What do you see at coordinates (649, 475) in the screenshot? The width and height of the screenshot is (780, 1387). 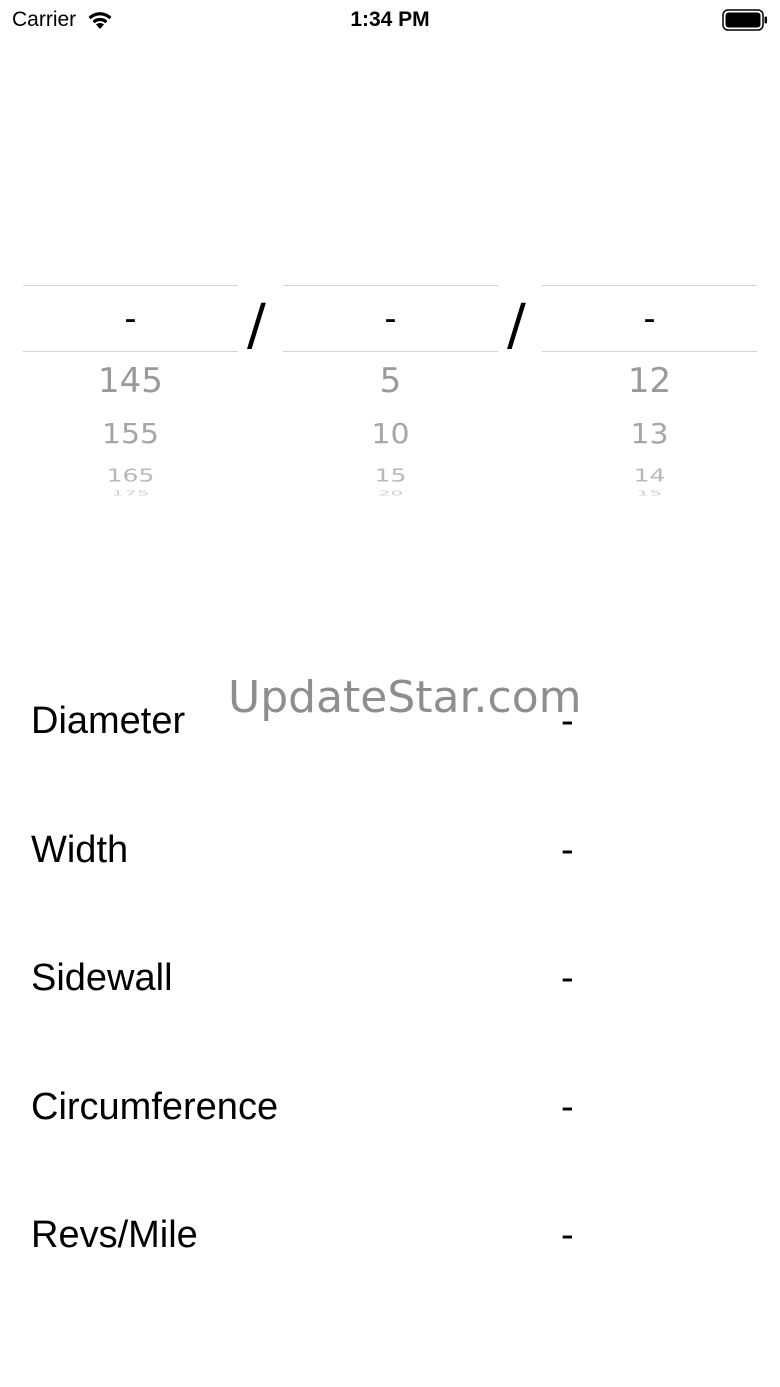 I see `picker-option: 14` at bounding box center [649, 475].